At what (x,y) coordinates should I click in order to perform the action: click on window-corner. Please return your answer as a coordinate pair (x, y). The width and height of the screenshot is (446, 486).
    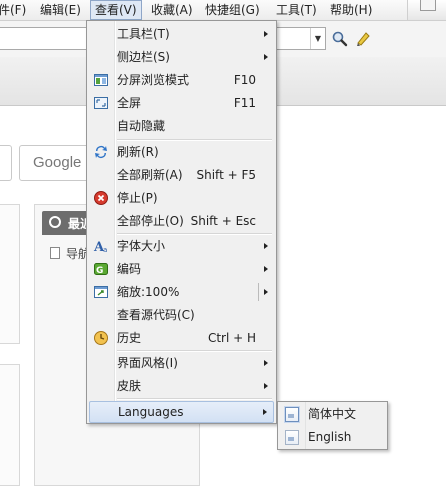
    Looking at the image, I should click on (426, 10).